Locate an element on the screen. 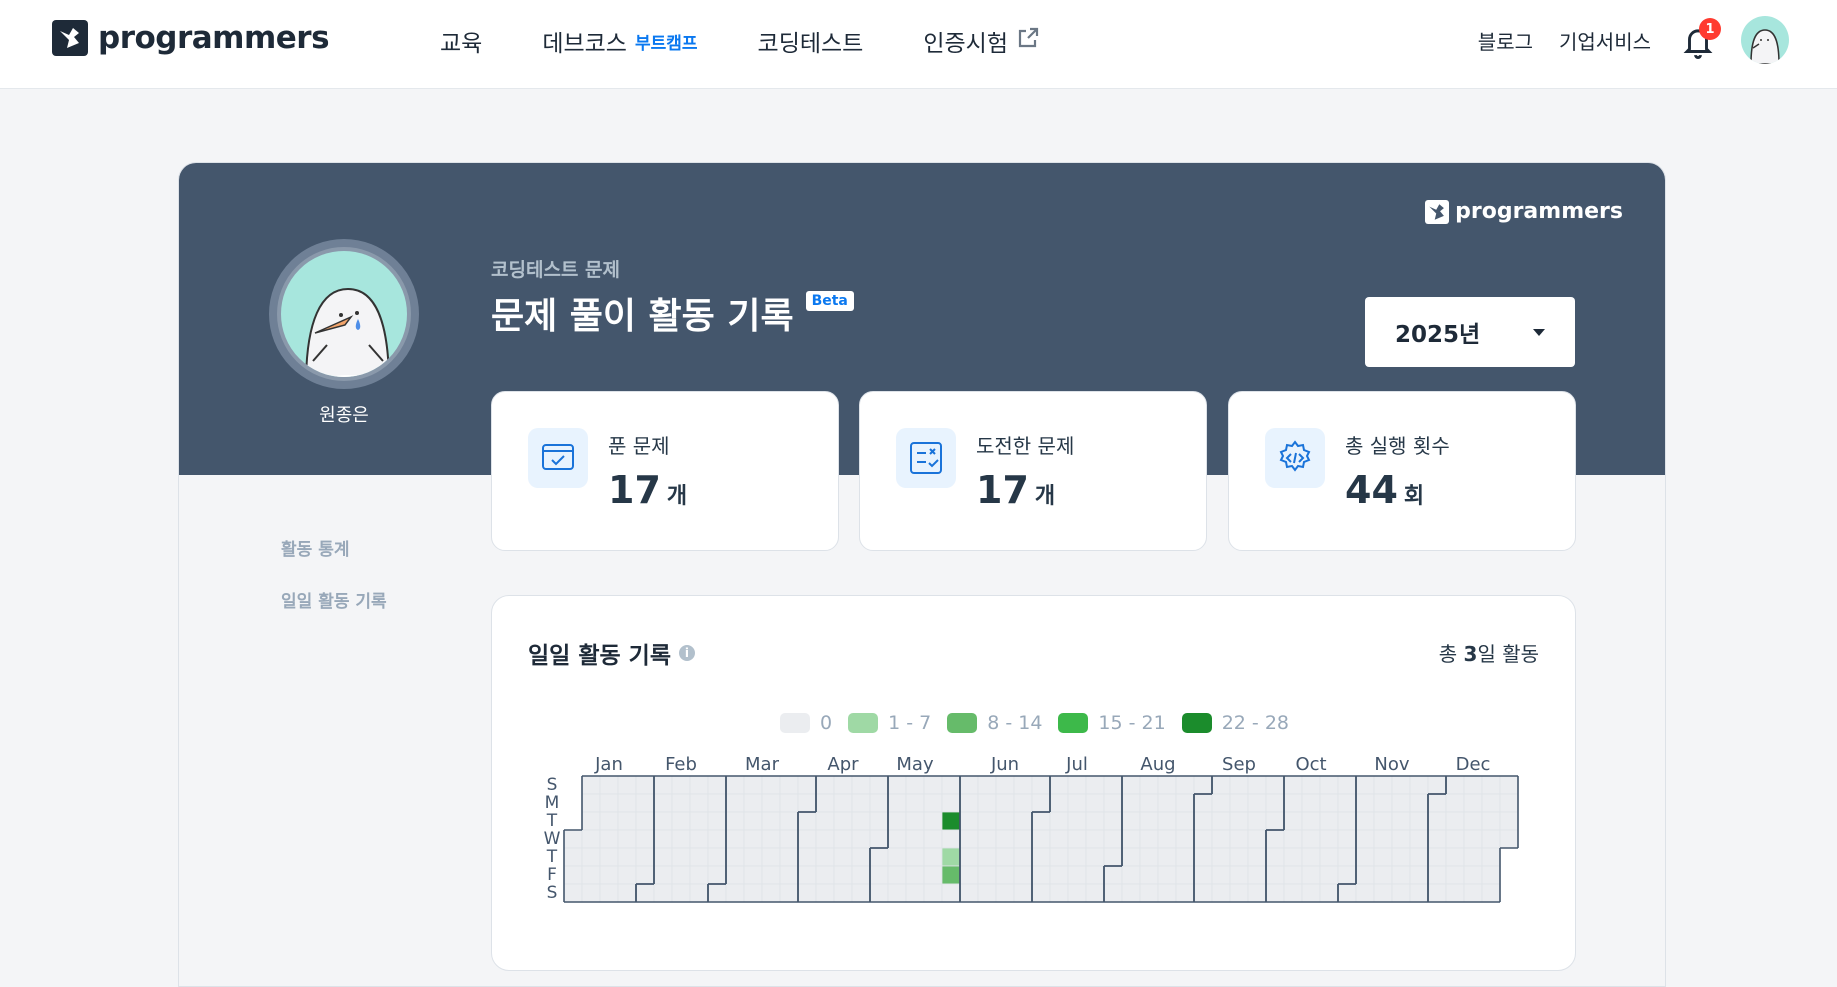 The height and width of the screenshot is (987, 1837). user-avatar is located at coordinates (1765, 40).